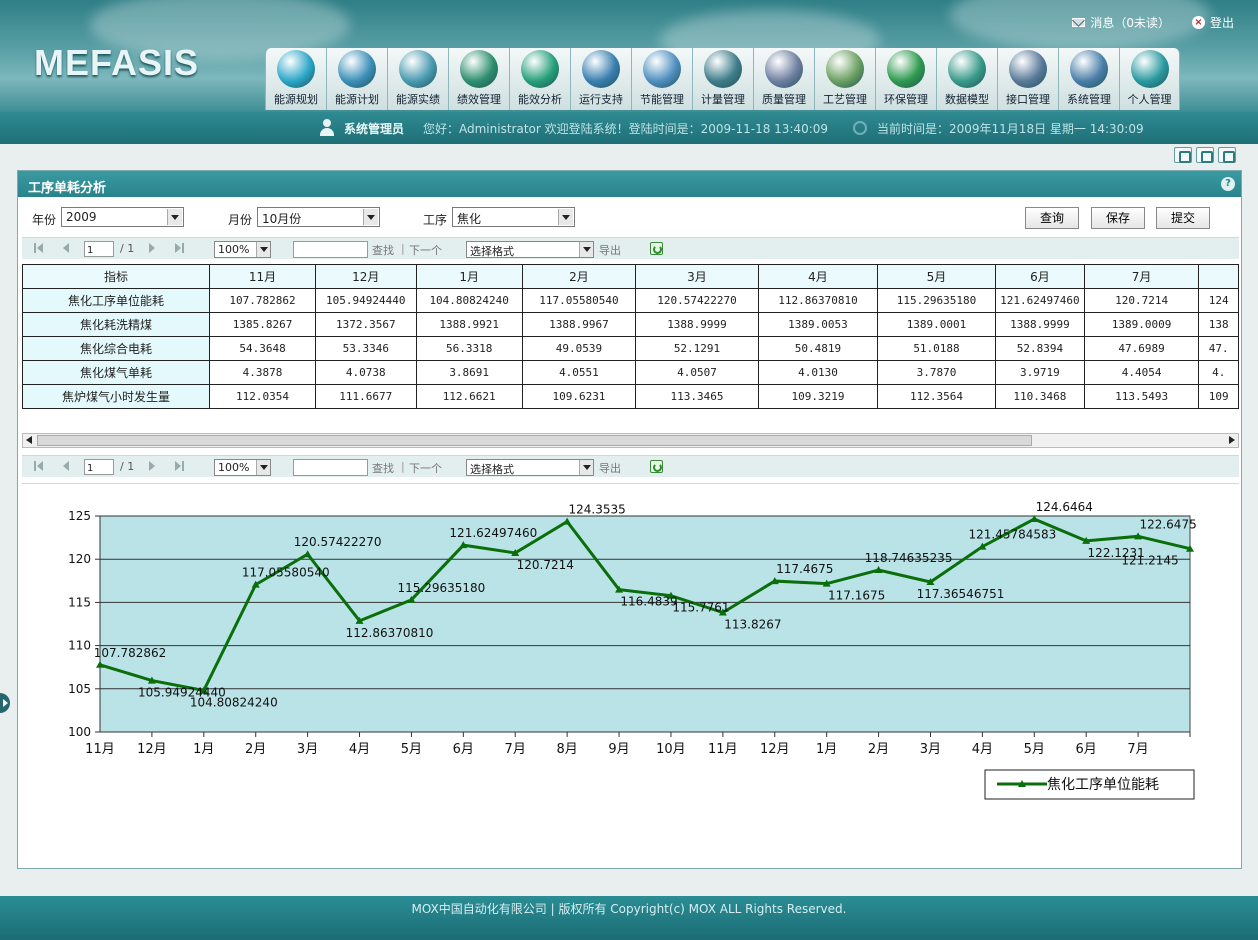  What do you see at coordinates (982, 749) in the screenshot?
I see `x-tick-label: 4月` at bounding box center [982, 749].